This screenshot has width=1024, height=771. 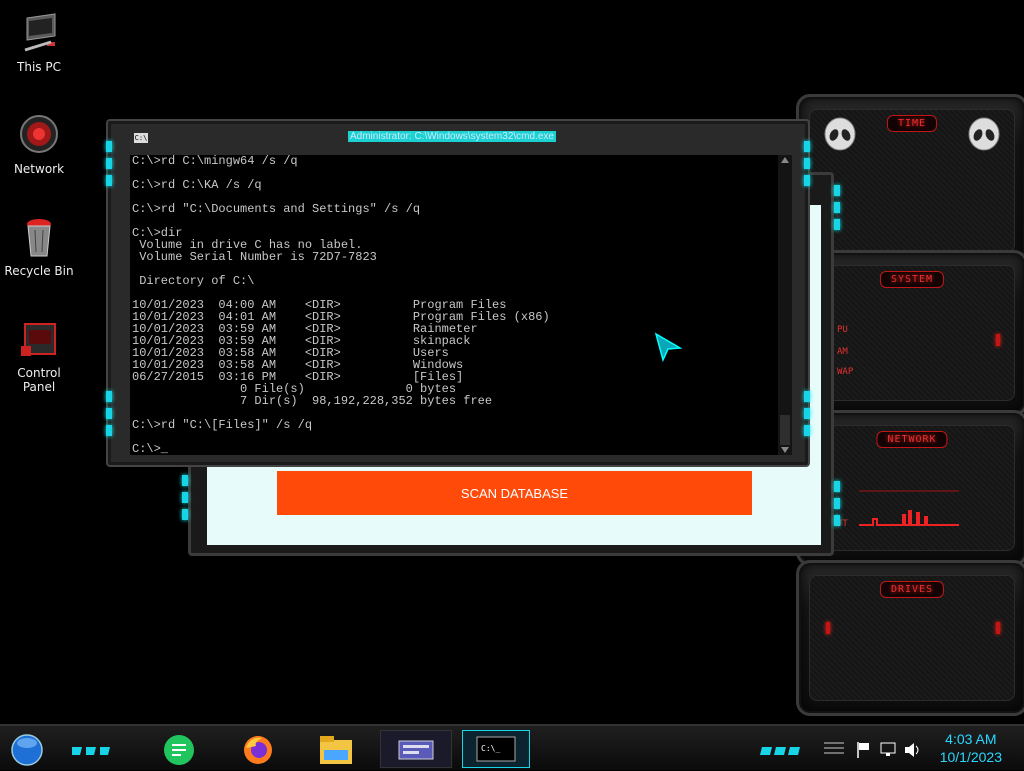 What do you see at coordinates (39, 67) in the screenshot?
I see `desktop-icon-label: This PC` at bounding box center [39, 67].